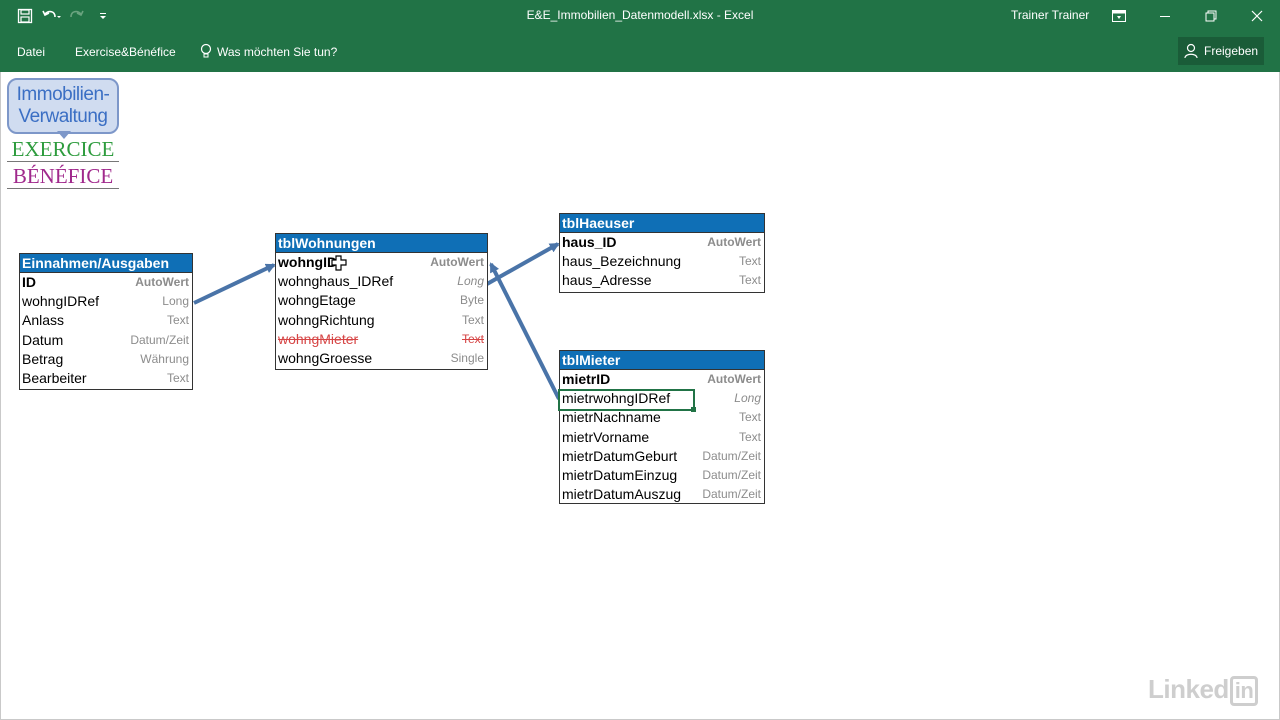  Describe the element at coordinates (693, 409) in the screenshot. I see `fill-handle` at that location.